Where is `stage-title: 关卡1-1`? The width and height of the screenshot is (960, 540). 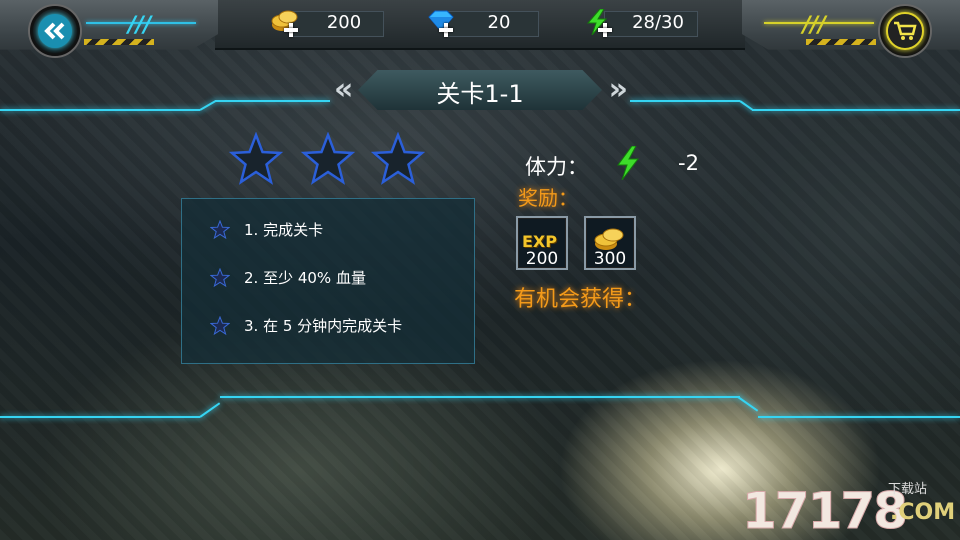
stage-title: 关卡1-1 is located at coordinates (480, 94).